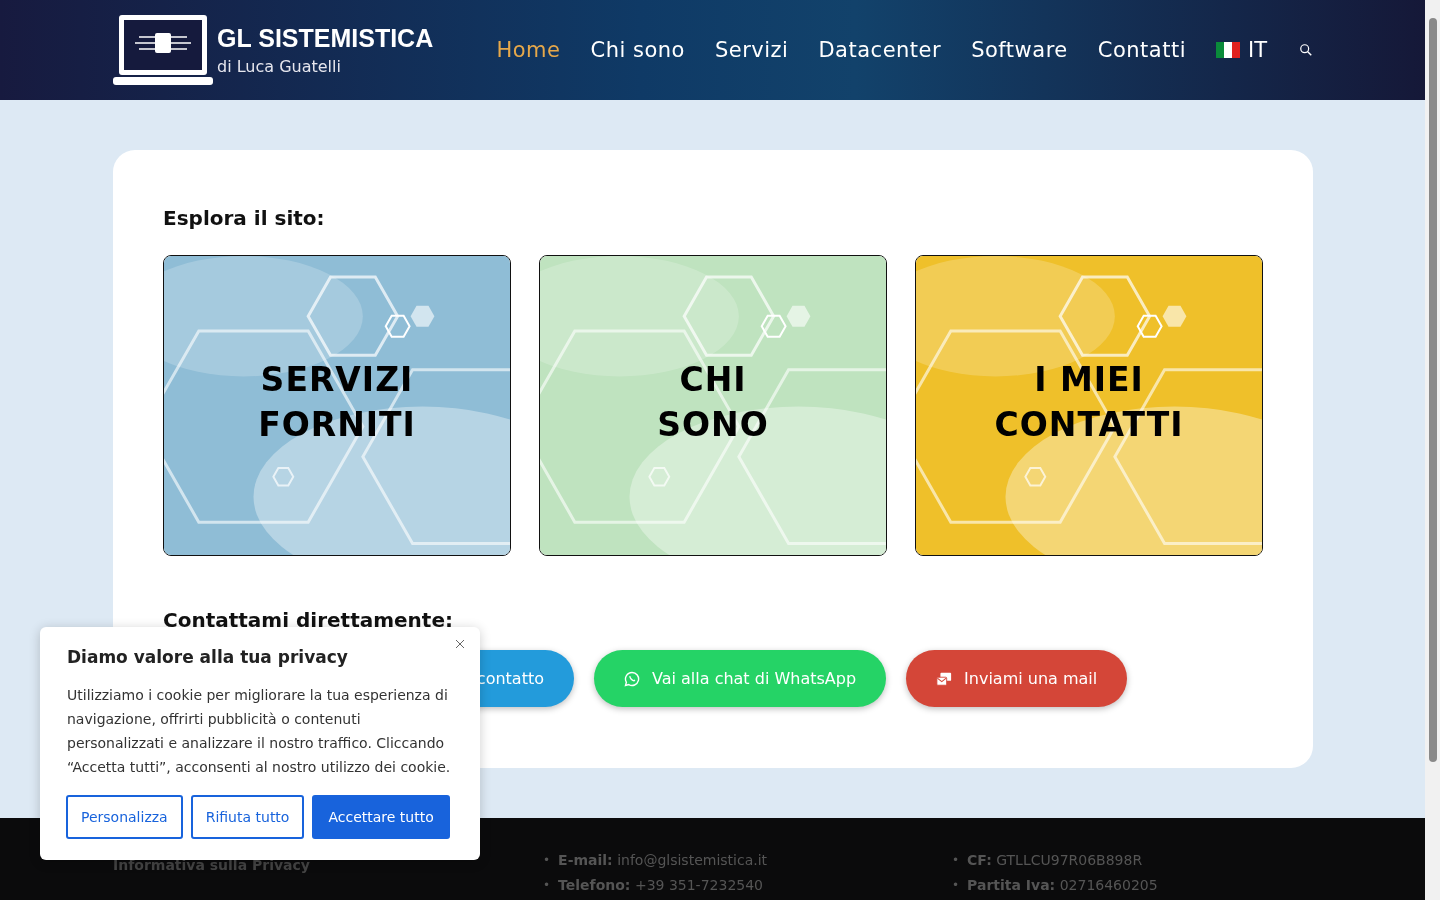 The width and height of the screenshot is (1440, 900). Describe the element at coordinates (751, 50) in the screenshot. I see `nav-link: Servizi` at that location.